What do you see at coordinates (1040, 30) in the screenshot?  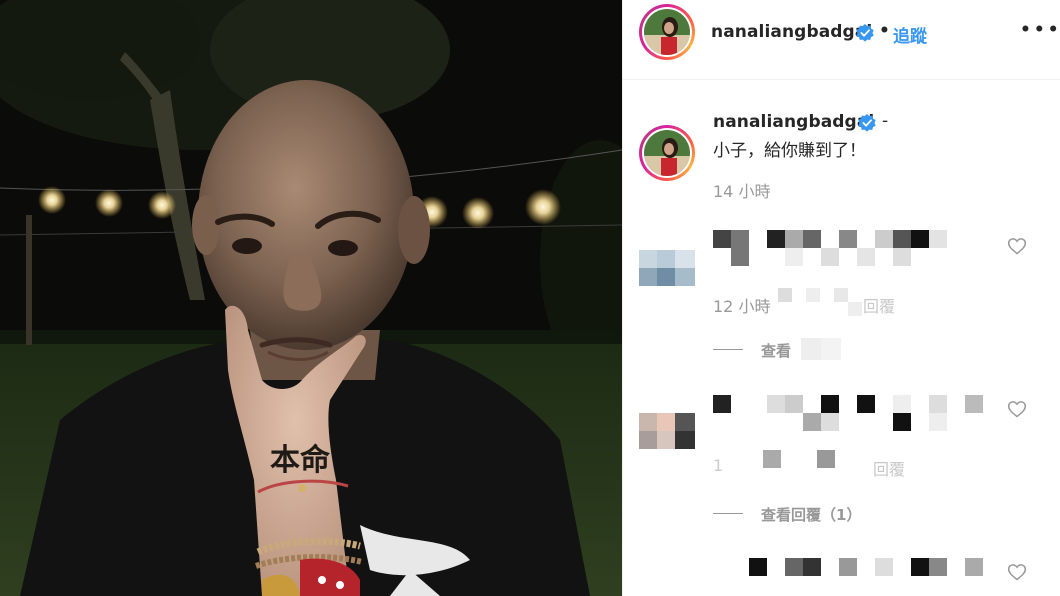 I see `more-options-icon: •••` at bounding box center [1040, 30].